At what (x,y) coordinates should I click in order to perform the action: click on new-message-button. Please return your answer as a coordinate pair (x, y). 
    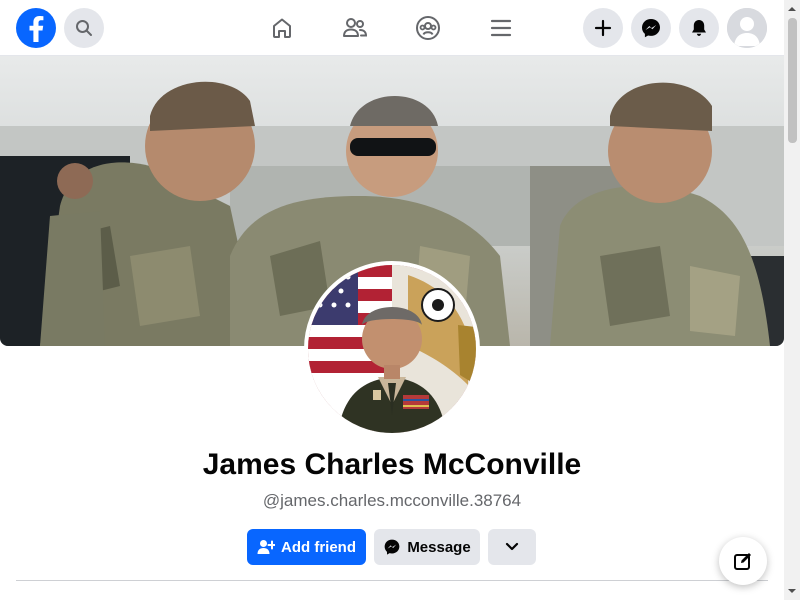
    Looking at the image, I should click on (743, 561).